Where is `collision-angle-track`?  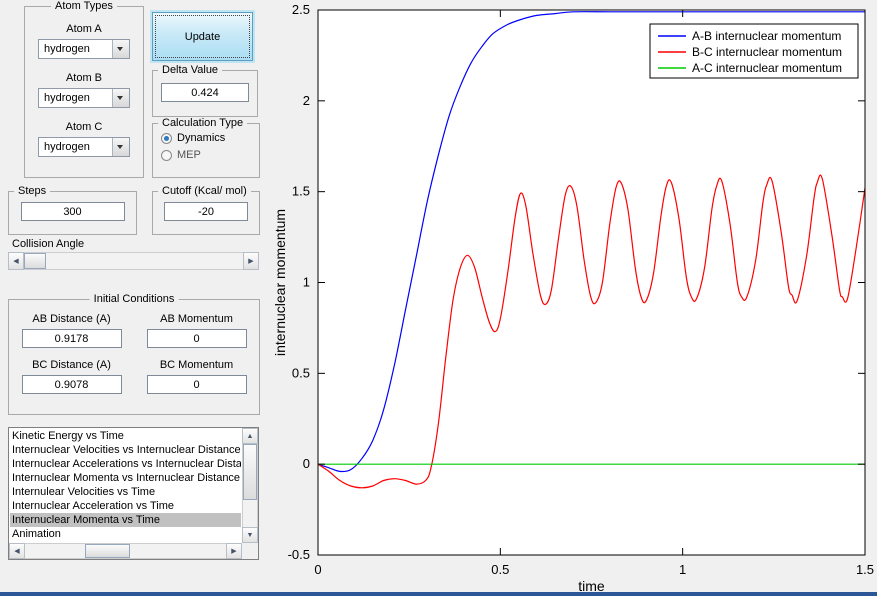 collision-angle-track is located at coordinates (133, 261).